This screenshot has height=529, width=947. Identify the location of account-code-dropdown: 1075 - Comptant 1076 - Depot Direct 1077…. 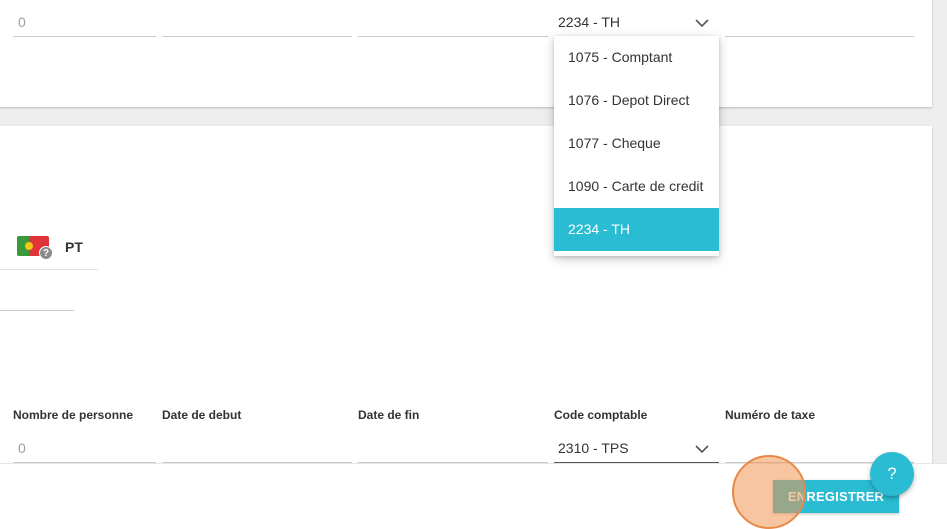
(636, 146).